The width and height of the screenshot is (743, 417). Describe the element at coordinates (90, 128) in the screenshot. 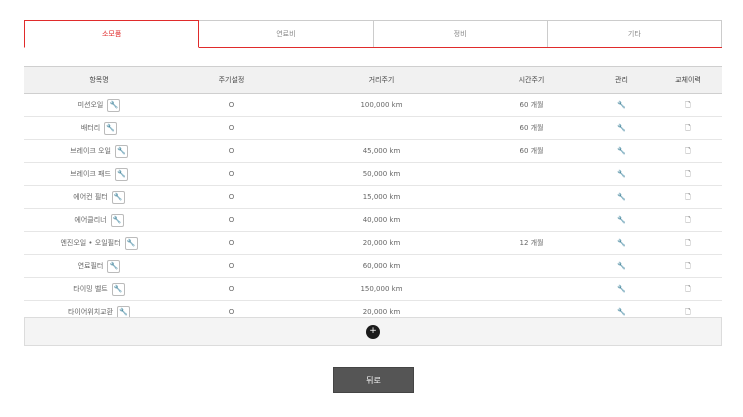

I see `item-name: 배터리` at that location.